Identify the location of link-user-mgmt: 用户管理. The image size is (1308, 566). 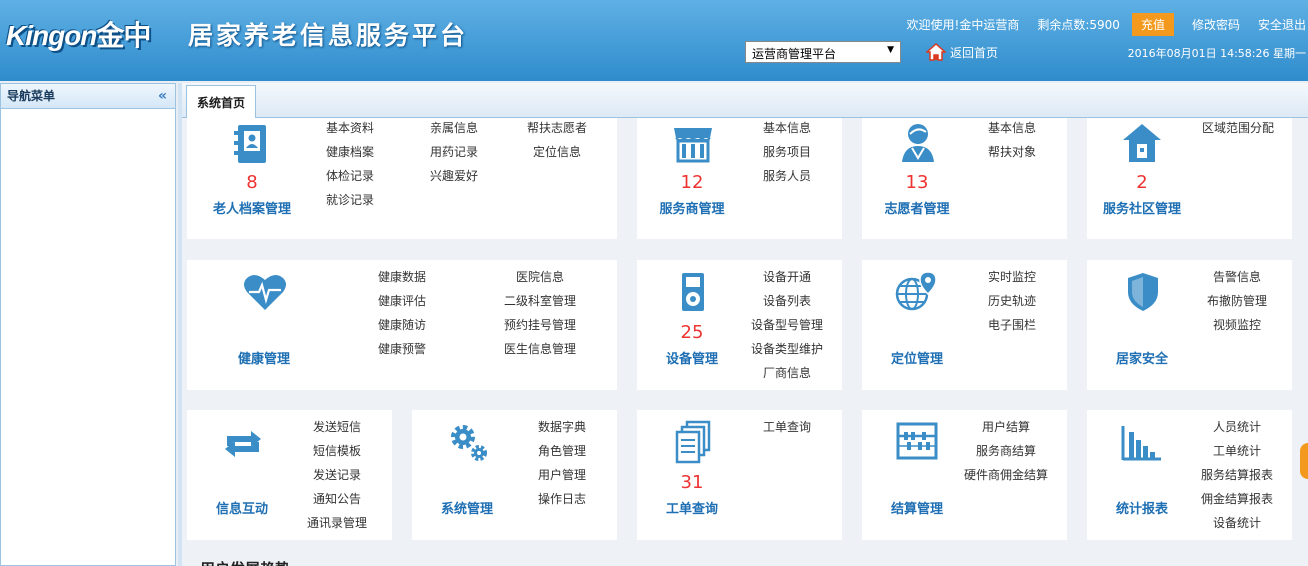
(562, 479).